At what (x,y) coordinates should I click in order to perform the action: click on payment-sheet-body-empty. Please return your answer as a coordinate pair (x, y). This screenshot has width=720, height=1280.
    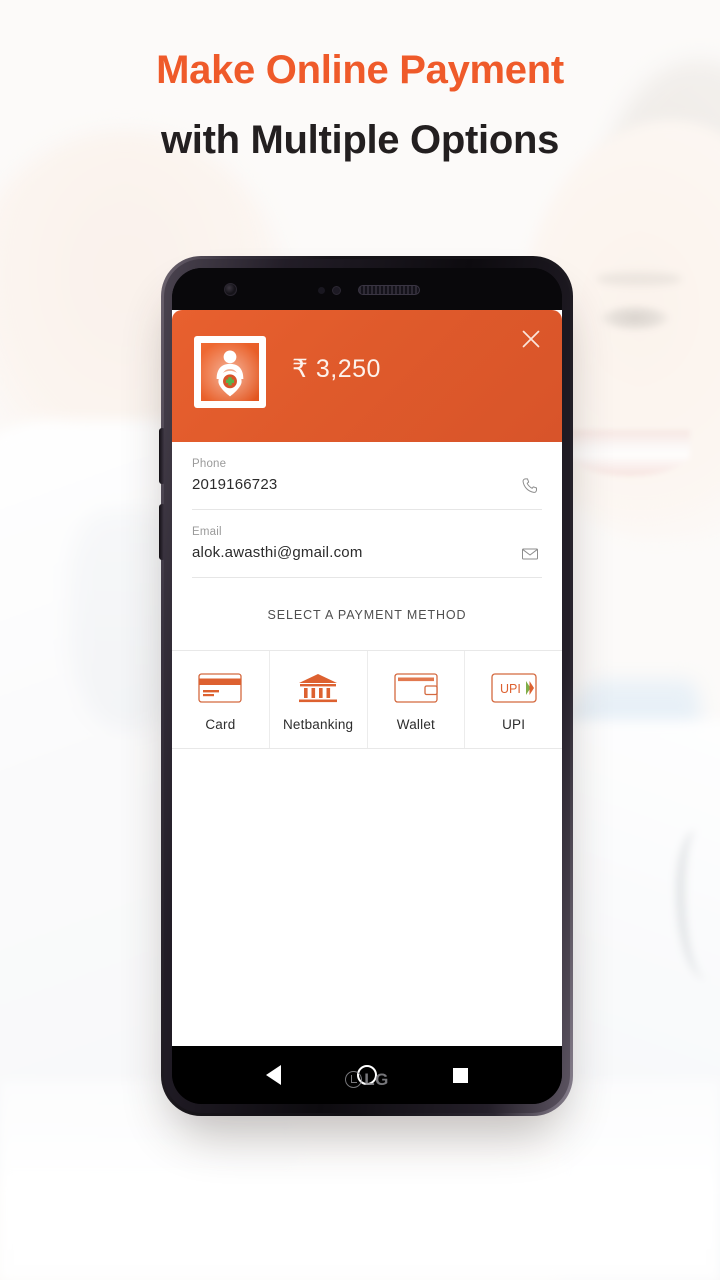
    Looking at the image, I should click on (367, 897).